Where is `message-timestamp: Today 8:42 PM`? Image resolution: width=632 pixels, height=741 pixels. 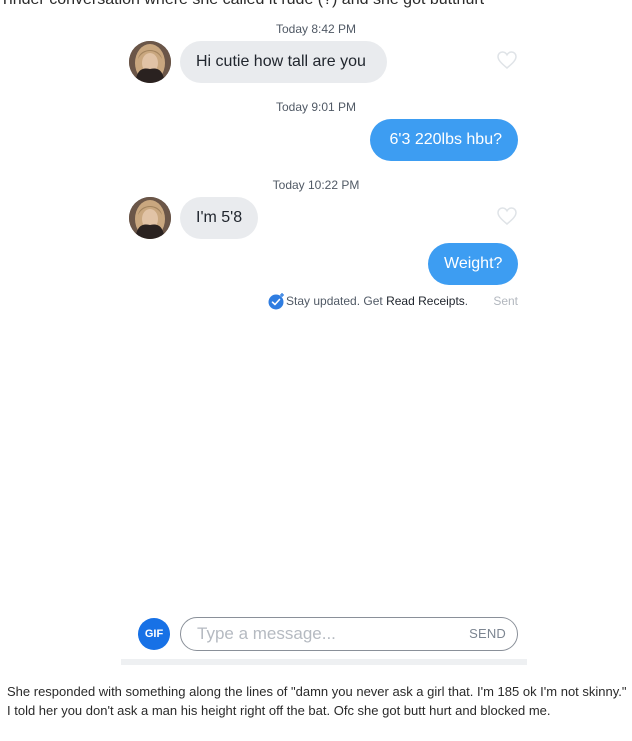 message-timestamp: Today 8:42 PM is located at coordinates (316, 29).